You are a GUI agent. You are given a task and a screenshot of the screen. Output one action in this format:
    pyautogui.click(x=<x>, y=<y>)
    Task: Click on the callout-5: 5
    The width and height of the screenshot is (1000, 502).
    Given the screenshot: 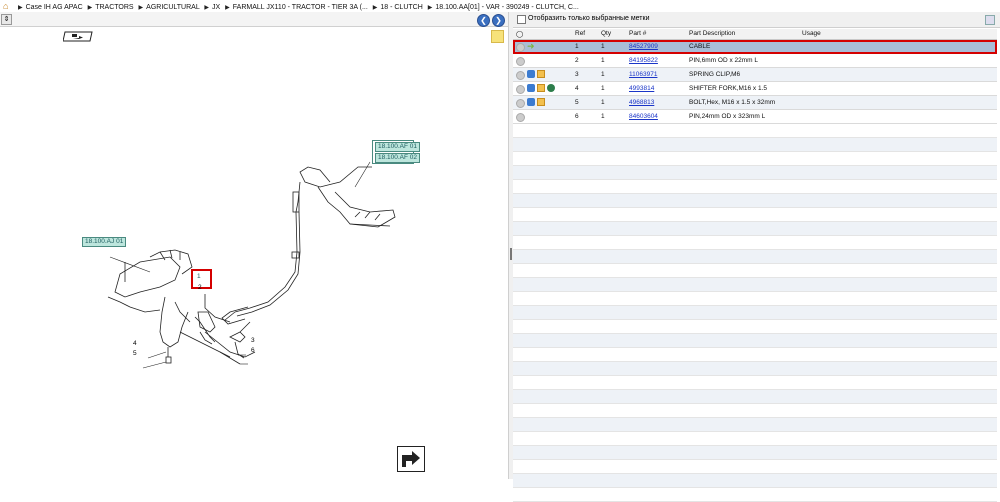 What is the action you would take?
    pyautogui.click(x=135, y=353)
    